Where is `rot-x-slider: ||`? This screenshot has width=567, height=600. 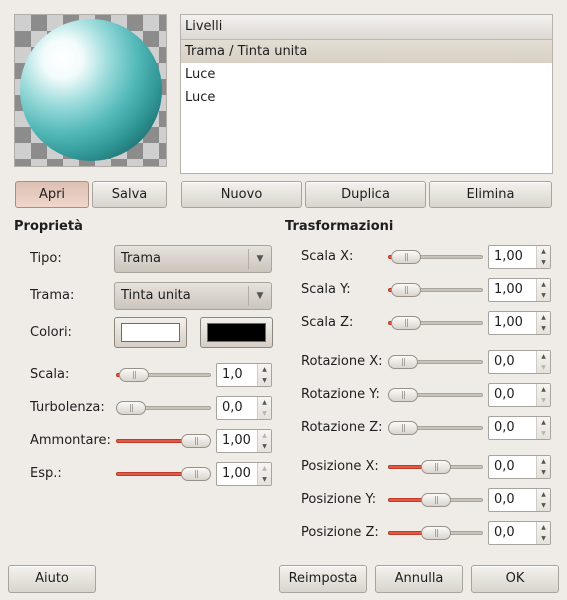
rot-x-slider: || is located at coordinates (435, 362).